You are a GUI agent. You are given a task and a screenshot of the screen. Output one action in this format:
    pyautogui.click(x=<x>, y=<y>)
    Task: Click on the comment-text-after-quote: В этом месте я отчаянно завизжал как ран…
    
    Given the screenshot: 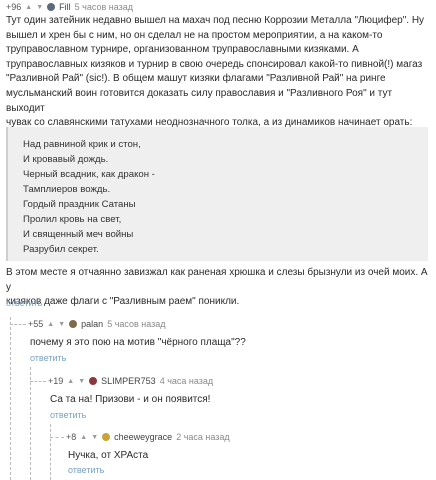 What is the action you would take?
    pyautogui.click(x=219, y=288)
    